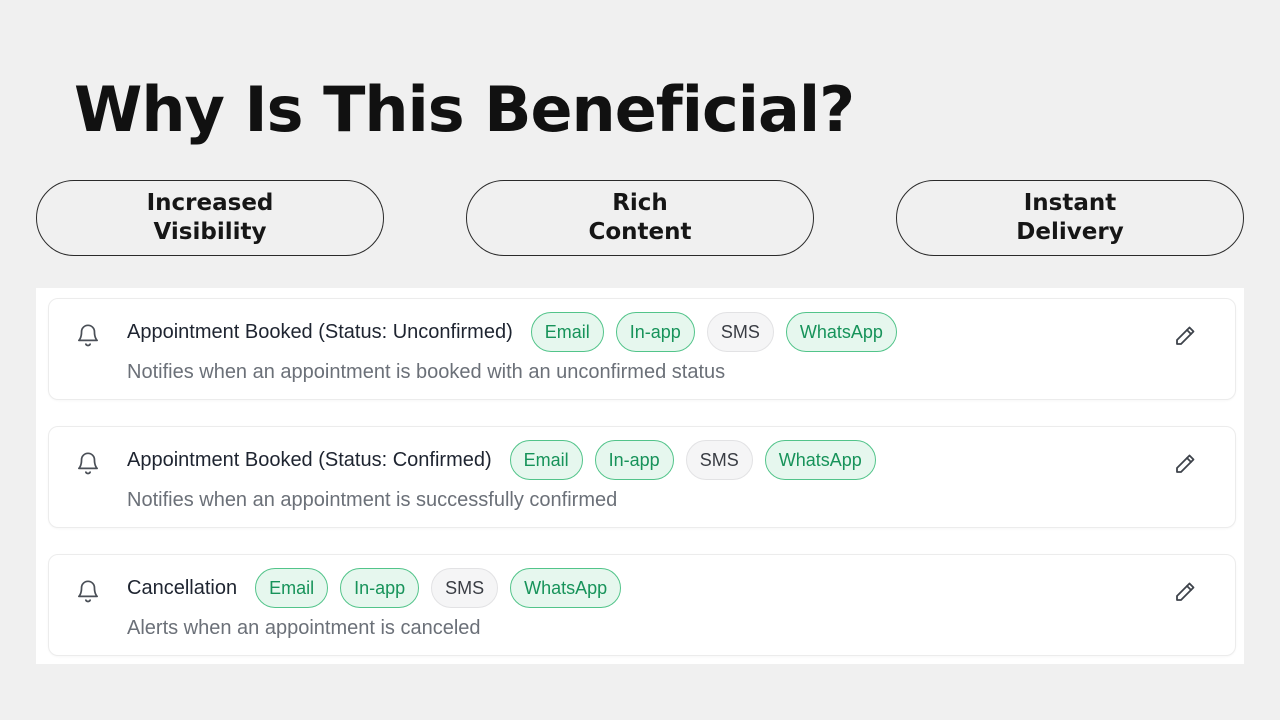  I want to click on benefit-label: Increased Visibility, so click(210, 217).